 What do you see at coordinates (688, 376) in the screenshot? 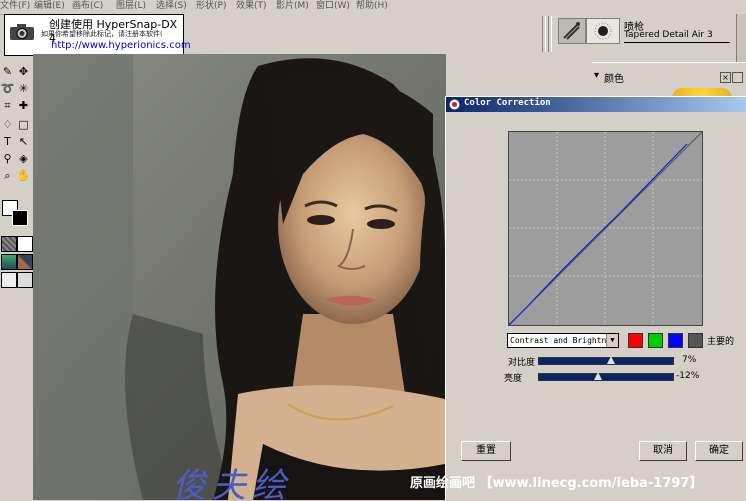
I see `brightness-value: -12%` at bounding box center [688, 376].